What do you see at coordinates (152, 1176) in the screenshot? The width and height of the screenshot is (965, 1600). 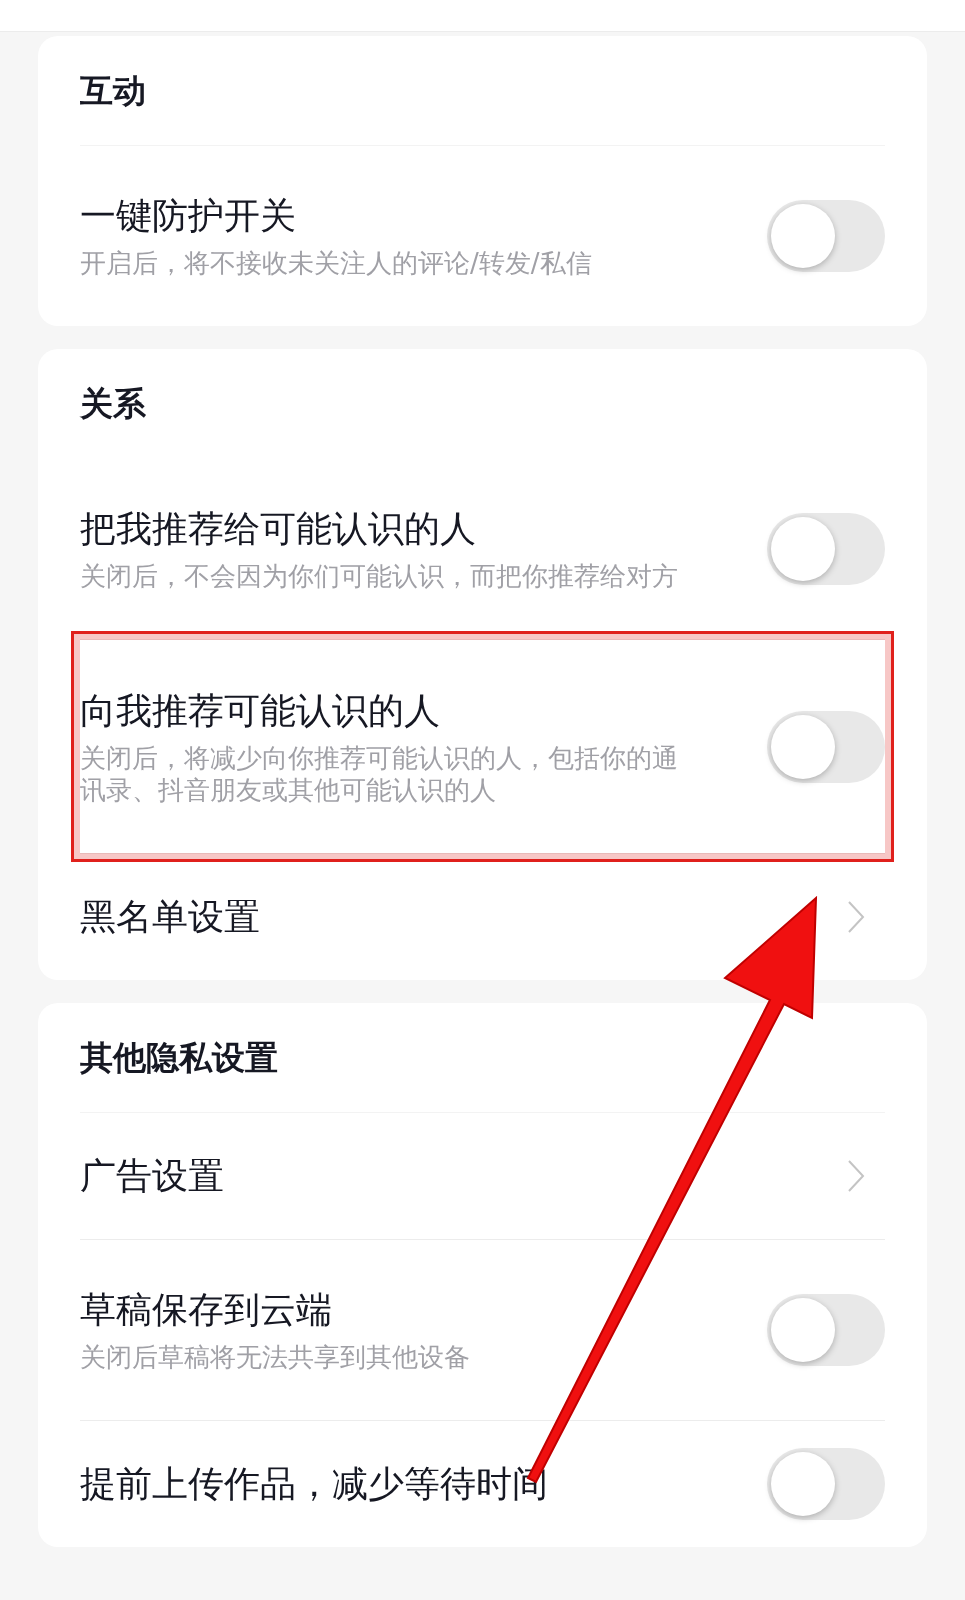 I see `setting-title: 广告设置` at bounding box center [152, 1176].